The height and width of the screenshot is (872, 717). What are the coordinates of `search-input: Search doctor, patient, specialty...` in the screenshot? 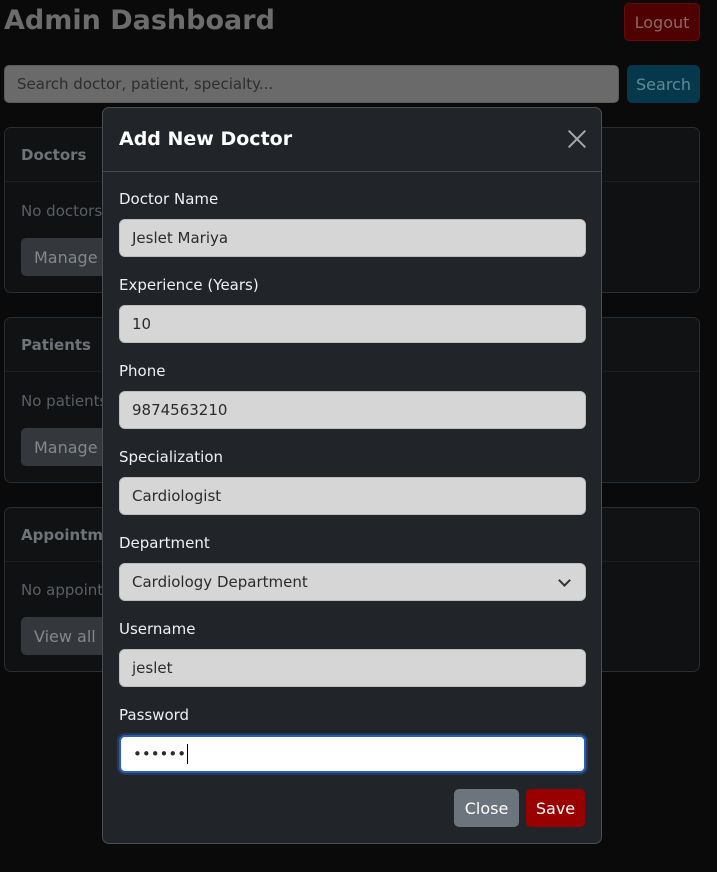 It's located at (311, 84).